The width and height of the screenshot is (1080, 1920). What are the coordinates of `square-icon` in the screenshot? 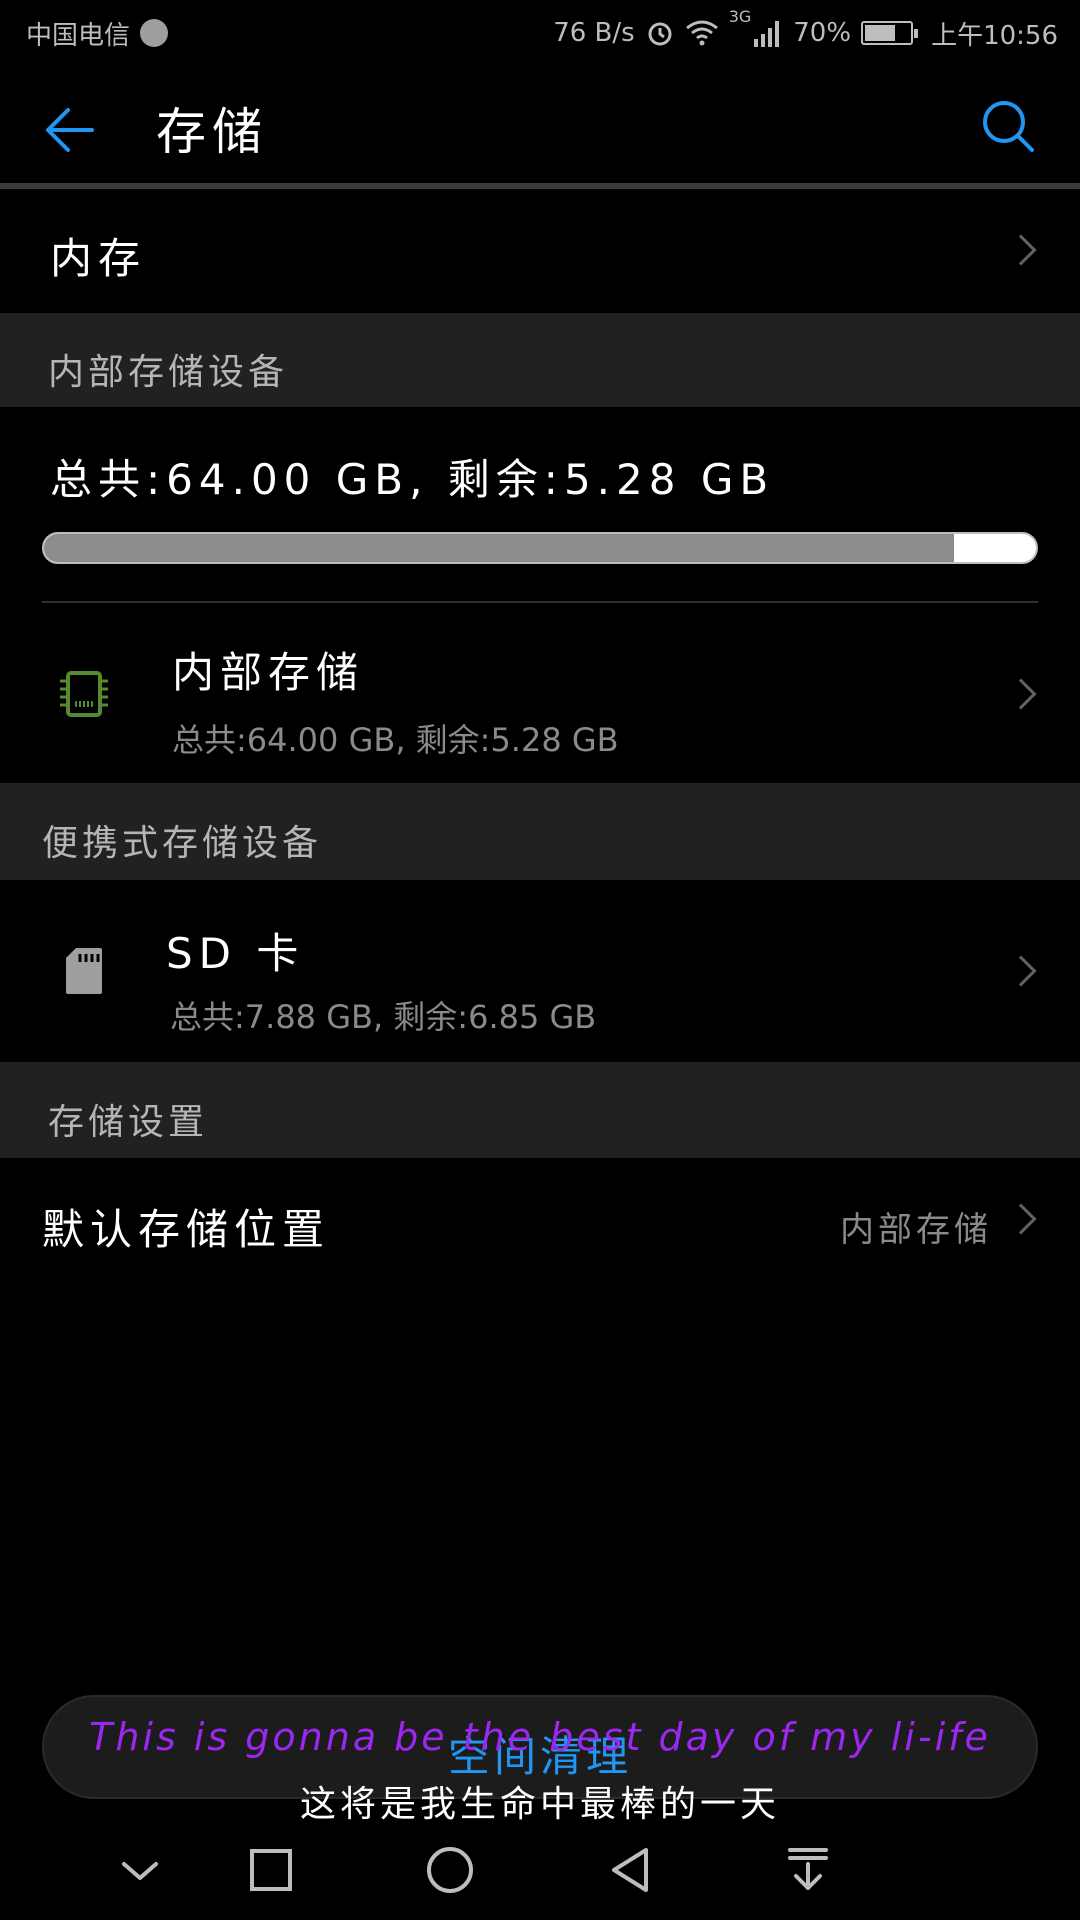 It's located at (271, 1870).